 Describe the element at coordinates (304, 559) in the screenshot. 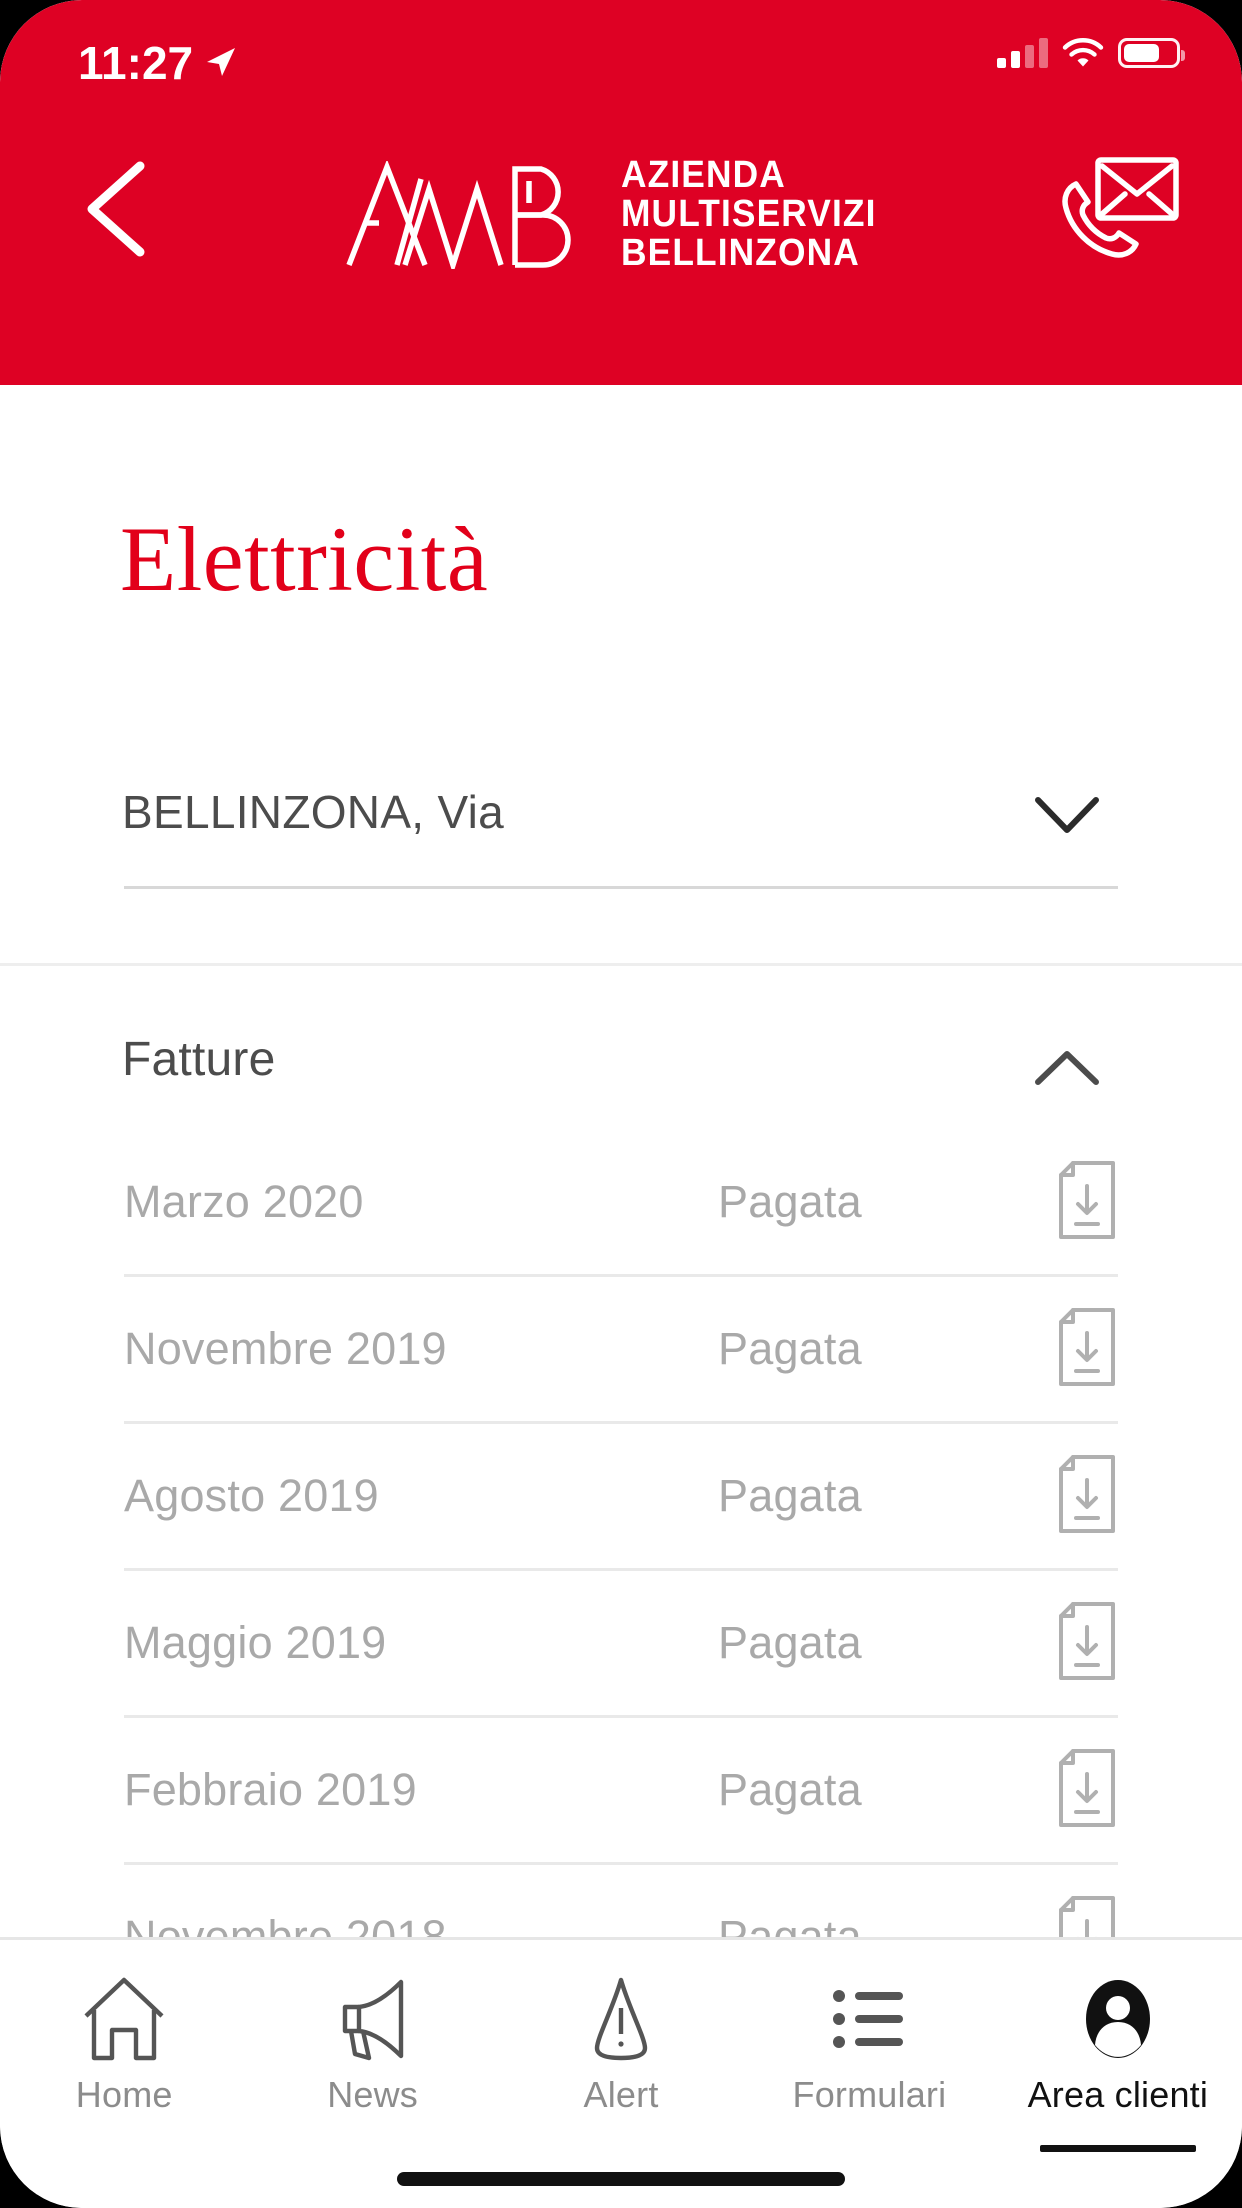

I see `page-title: Elettricità` at that location.